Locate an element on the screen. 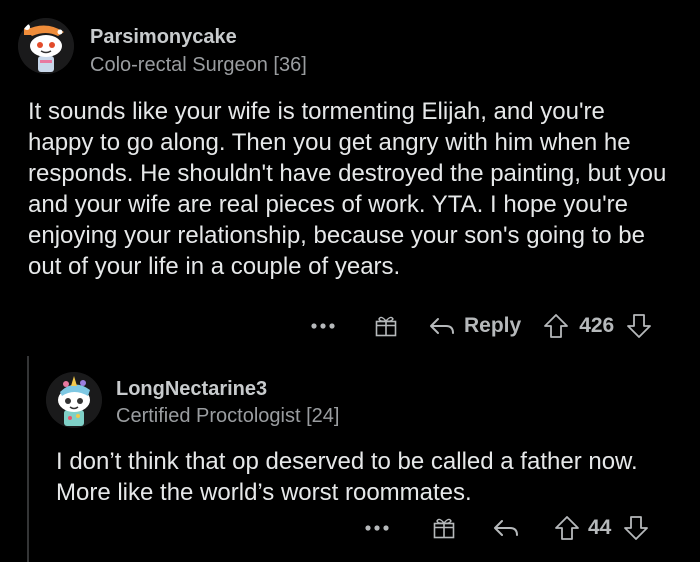 Image resolution: width=700 pixels, height=562 pixels. reply-label: Reply is located at coordinates (493, 325).